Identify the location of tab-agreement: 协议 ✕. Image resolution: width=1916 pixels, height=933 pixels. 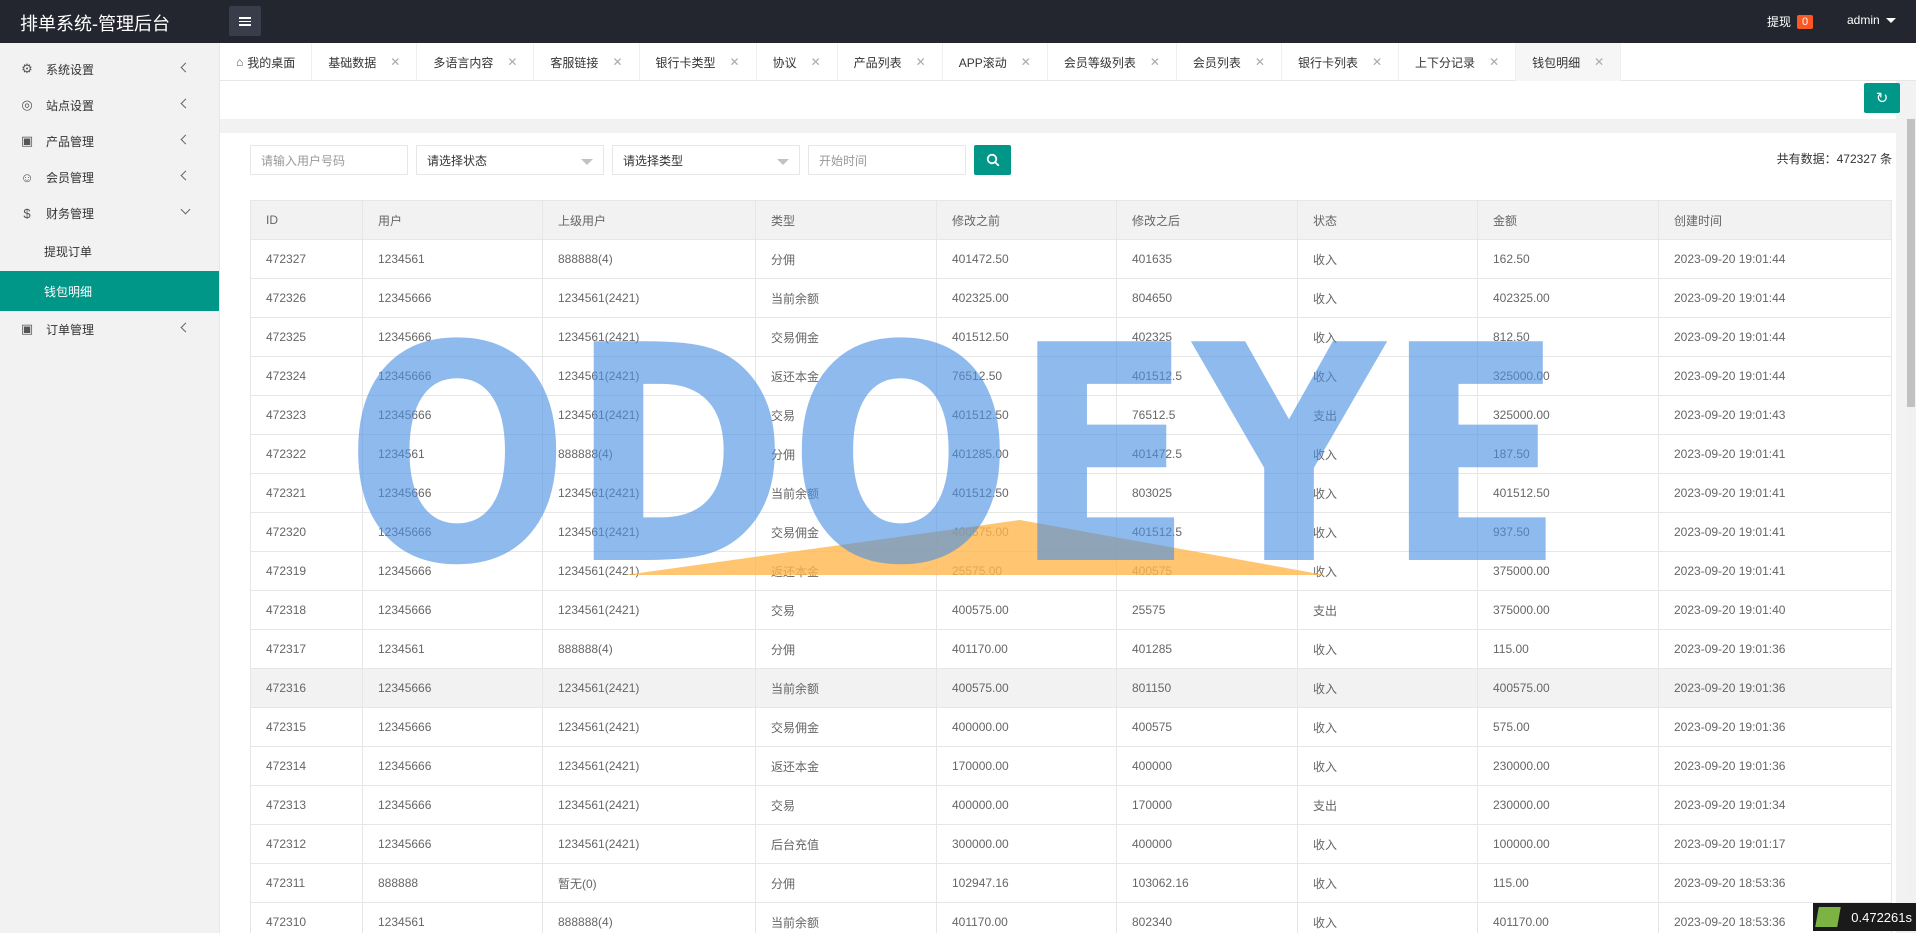
(797, 62).